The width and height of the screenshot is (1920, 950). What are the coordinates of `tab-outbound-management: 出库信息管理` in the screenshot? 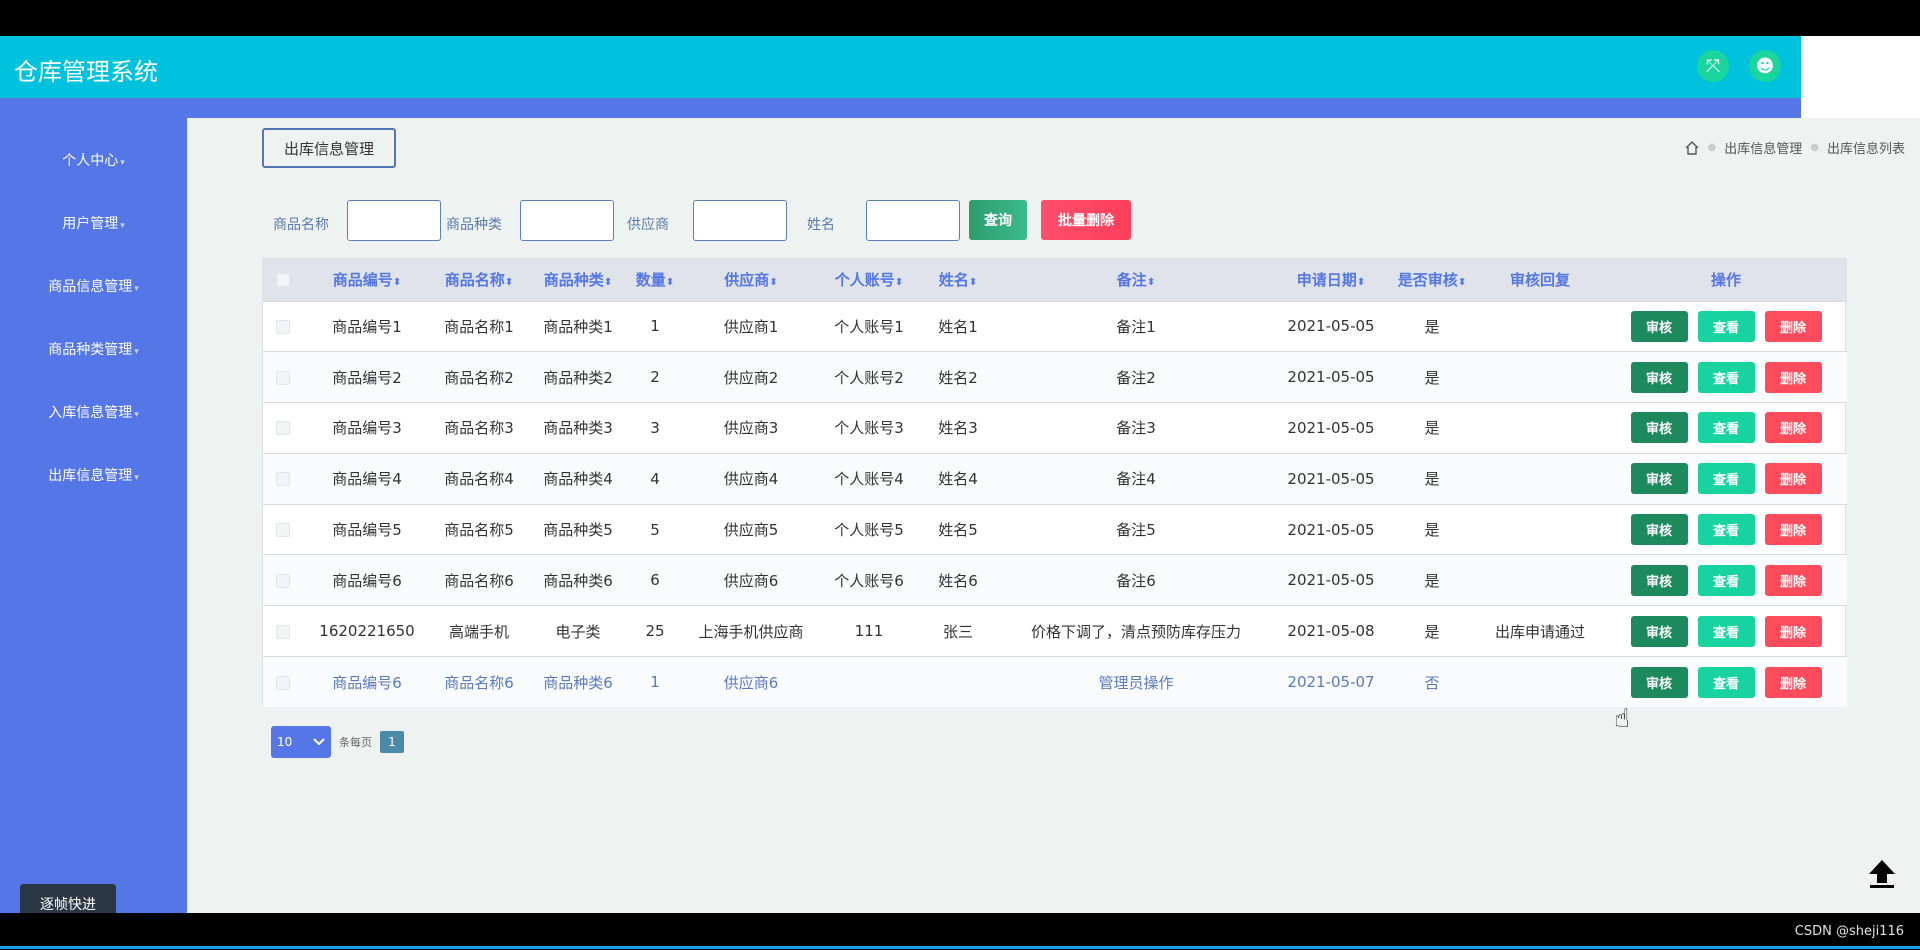 It's located at (329, 148).